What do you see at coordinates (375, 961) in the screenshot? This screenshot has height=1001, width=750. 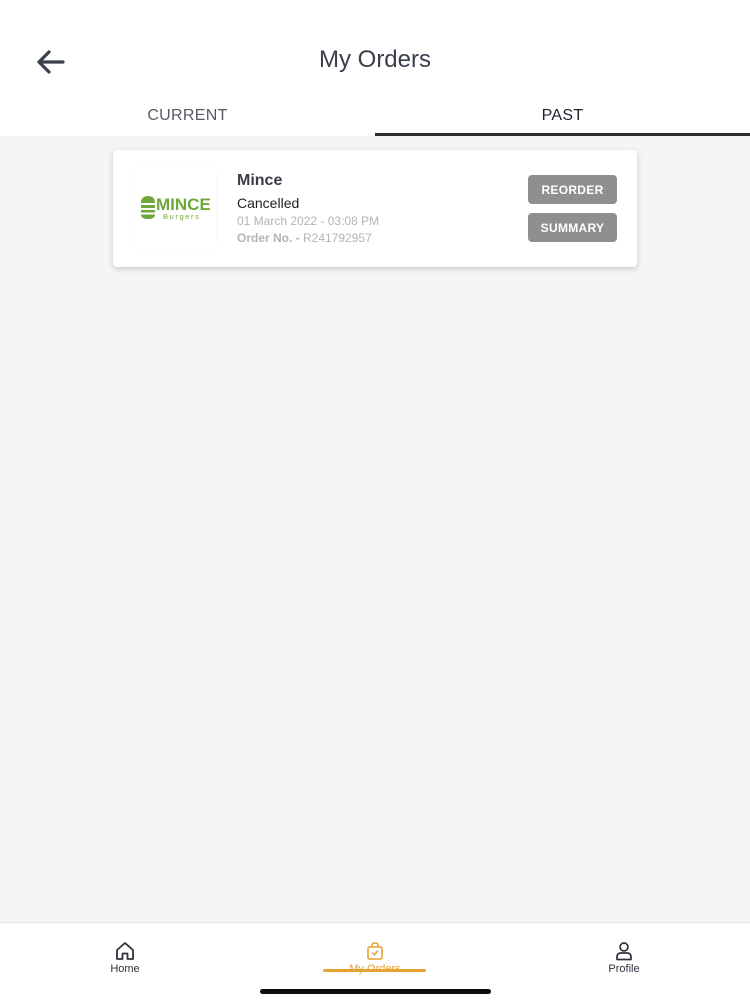 I see `nav-my-orders: My Orders` at bounding box center [375, 961].